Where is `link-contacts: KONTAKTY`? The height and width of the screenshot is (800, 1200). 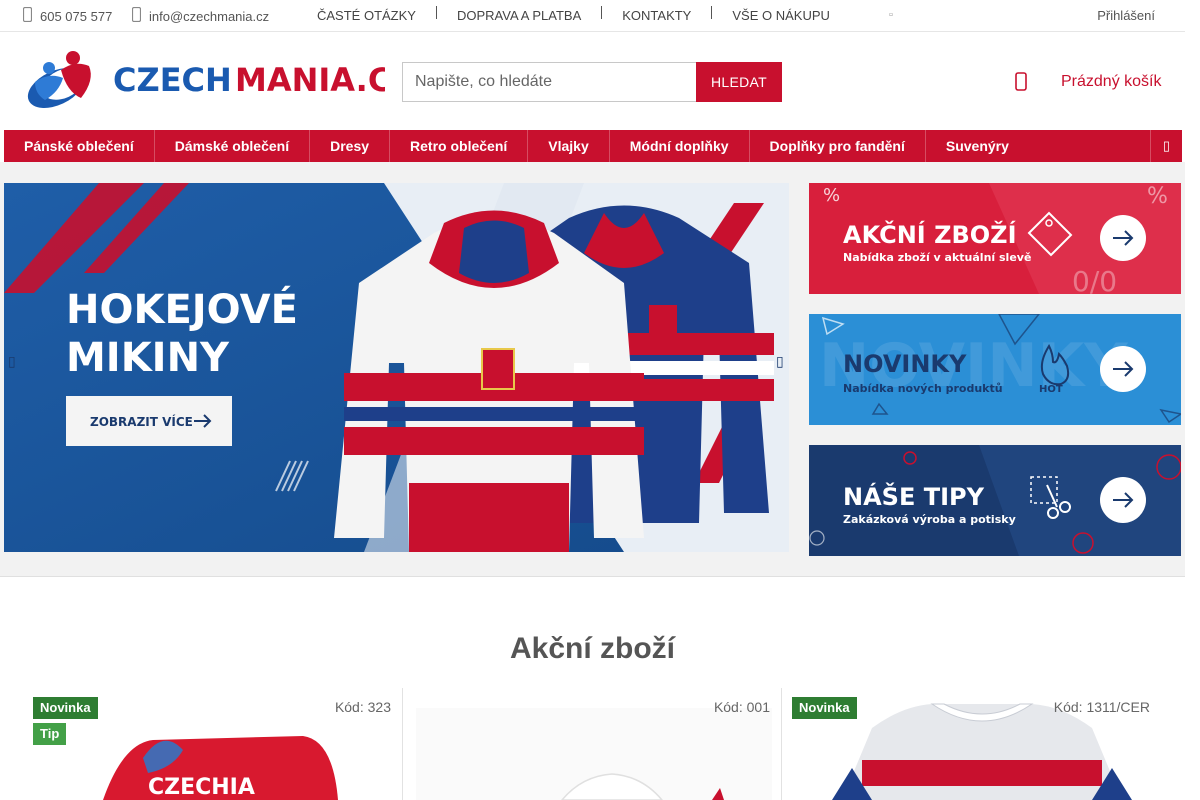
link-contacts: KONTAKTY is located at coordinates (656, 15).